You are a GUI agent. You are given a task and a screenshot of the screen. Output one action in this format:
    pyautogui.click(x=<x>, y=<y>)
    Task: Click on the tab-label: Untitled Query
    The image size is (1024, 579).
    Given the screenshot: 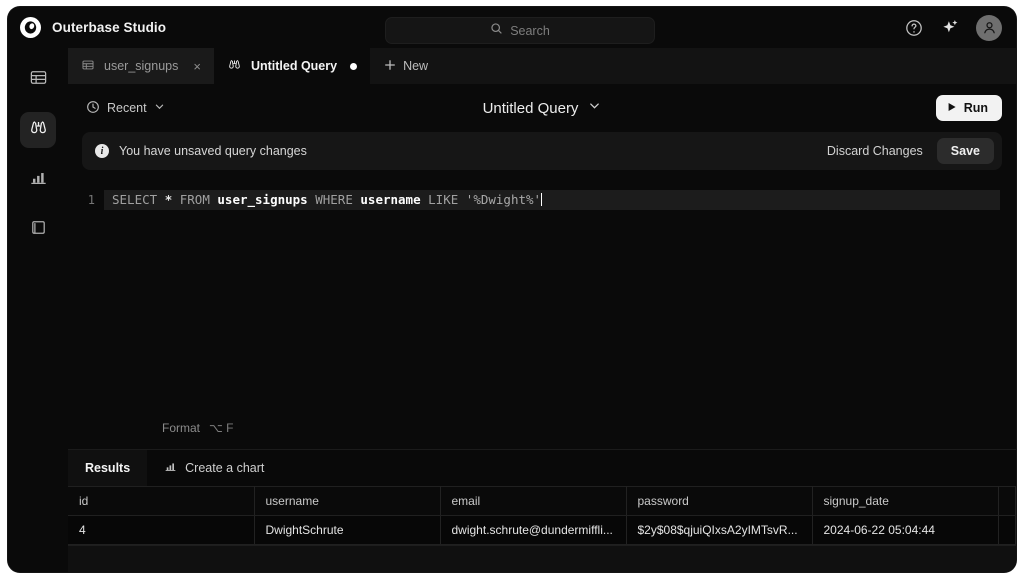 What is the action you would take?
    pyautogui.click(x=294, y=66)
    